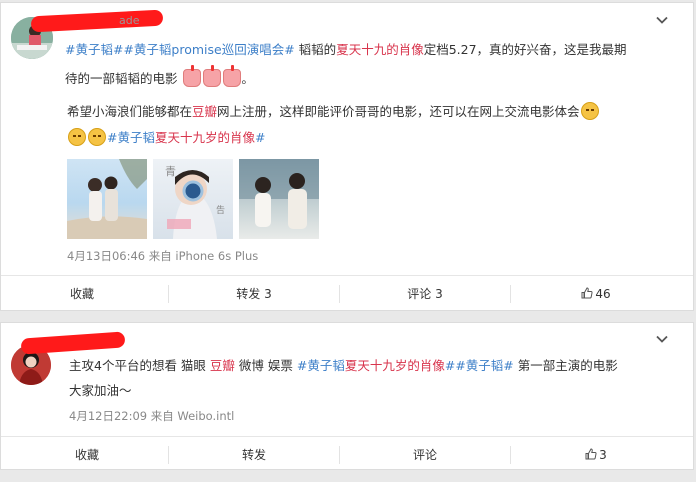 The image size is (696, 482). I want to click on comment-button: 评论, so click(425, 455).